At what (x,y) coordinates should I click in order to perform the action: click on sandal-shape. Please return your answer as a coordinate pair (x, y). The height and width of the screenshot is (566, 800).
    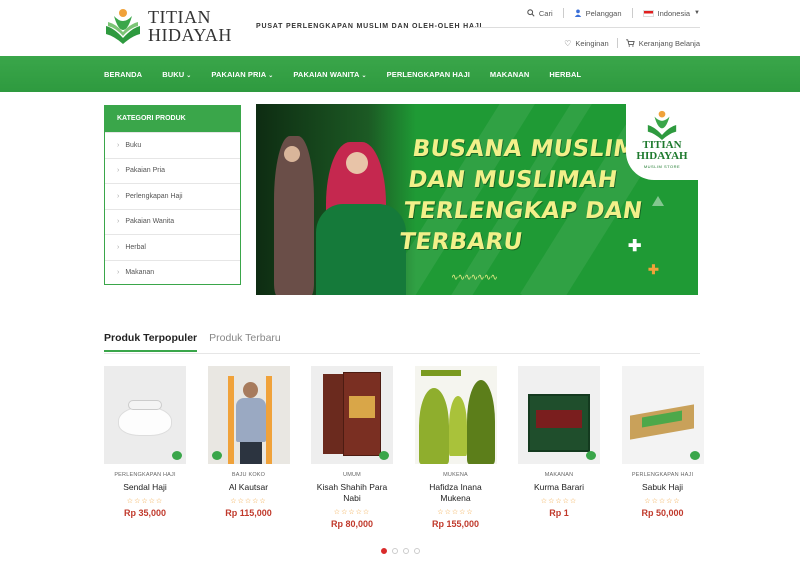
    Looking at the image, I should click on (145, 421).